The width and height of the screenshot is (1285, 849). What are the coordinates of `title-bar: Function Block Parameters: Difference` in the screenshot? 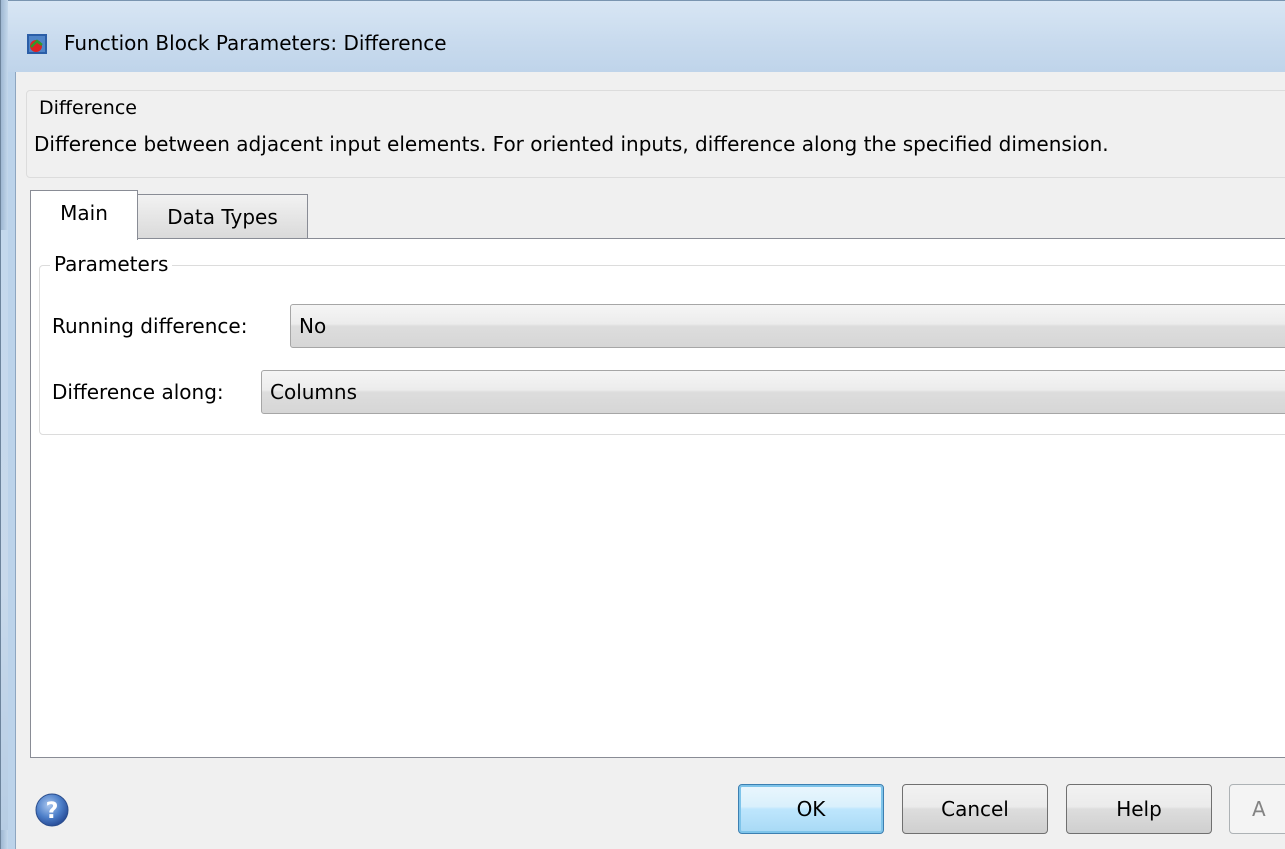 It's located at (646, 36).